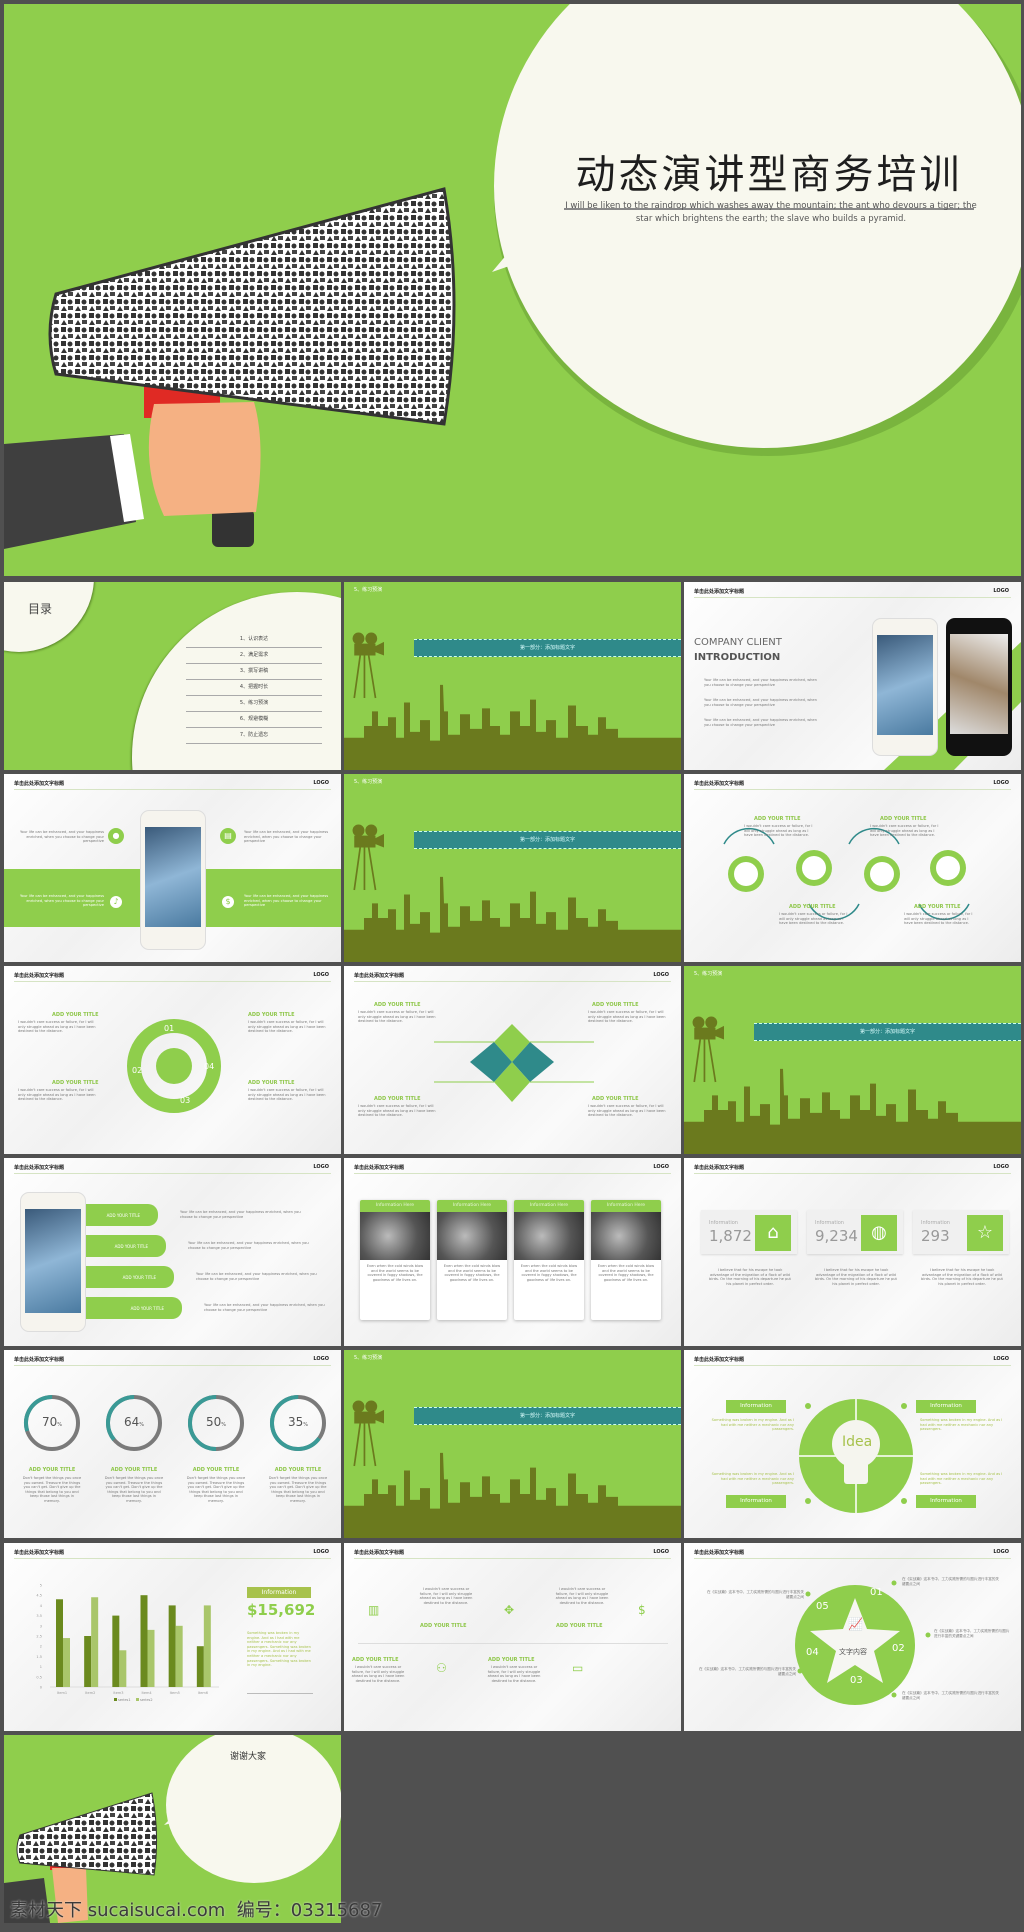  Describe the element at coordinates (397, 1005) in the screenshot. I see `diamond-title: ADD YOUR TITLE` at that location.